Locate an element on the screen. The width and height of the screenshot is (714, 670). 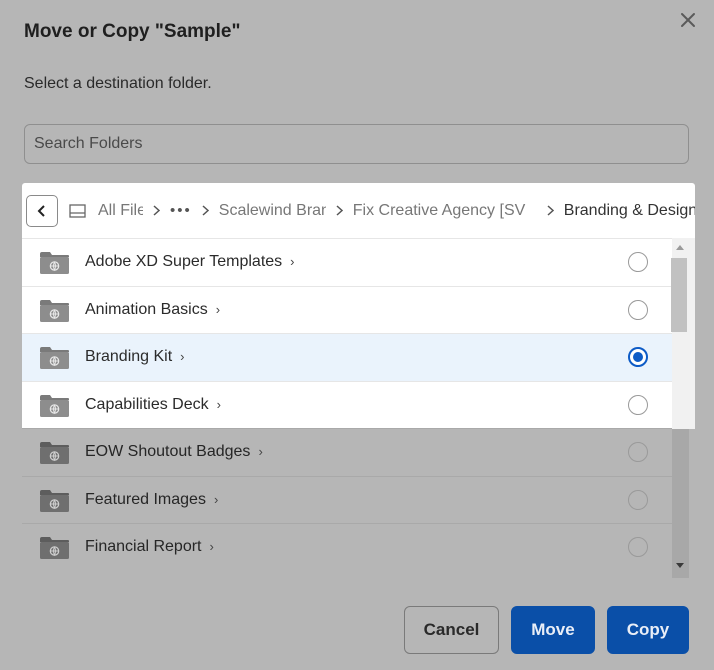
folder-name: Capabilities Deck › is located at coordinates (153, 405).